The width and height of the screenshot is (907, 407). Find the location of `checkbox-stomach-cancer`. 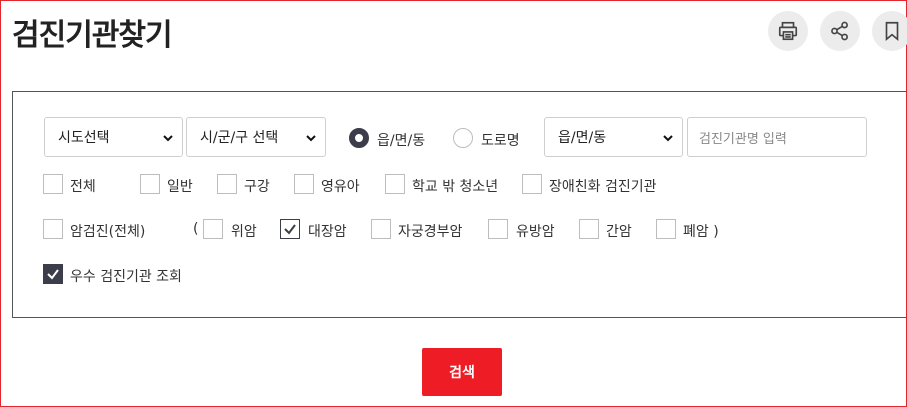

checkbox-stomach-cancer is located at coordinates (213, 229).